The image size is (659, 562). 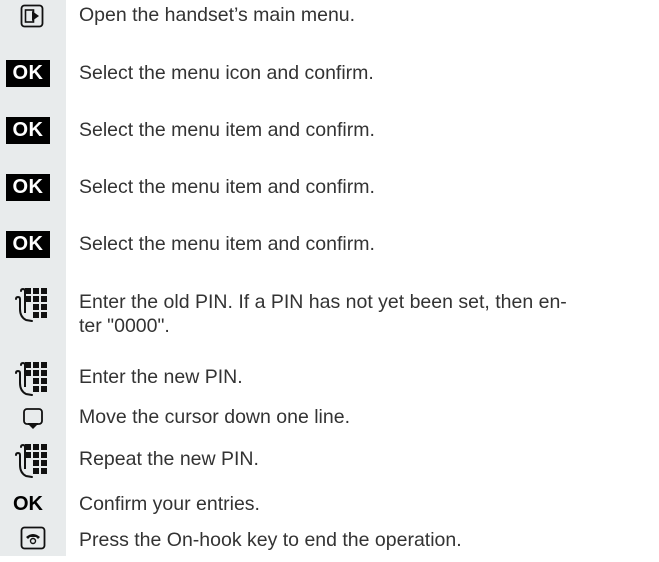 What do you see at coordinates (217, 15) in the screenshot?
I see `step-text: Open the handset’s main menu.` at bounding box center [217, 15].